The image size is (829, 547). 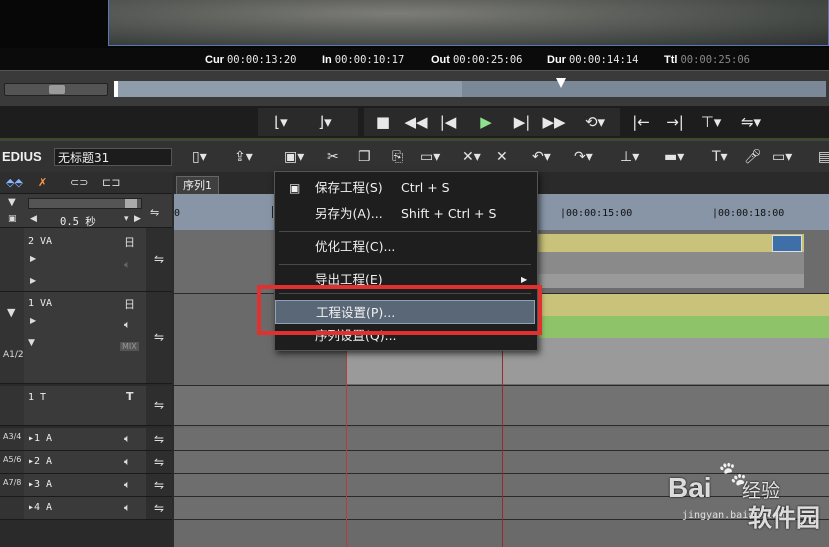 I want to click on output-icon: ⇋▾, so click(x=751, y=122).